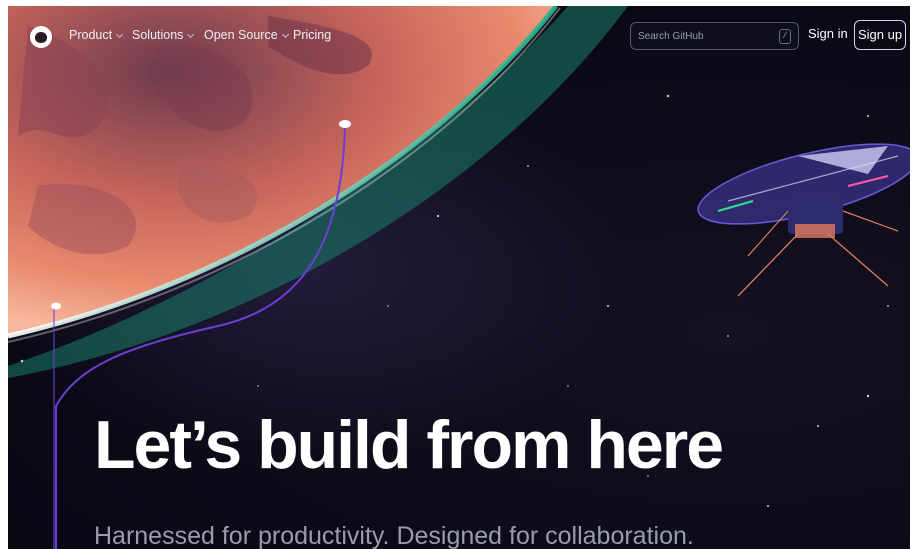 This screenshot has height=549, width=918. I want to click on nav-item-label: Open Source, so click(241, 35).